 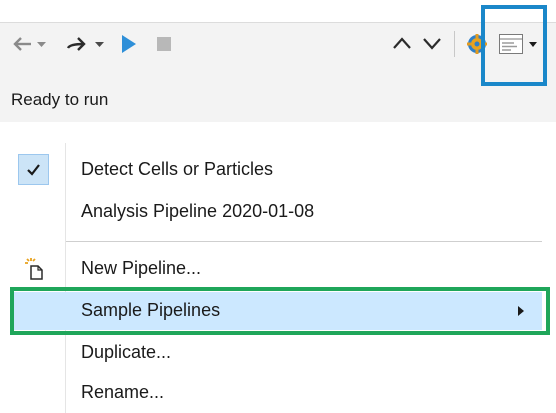 What do you see at coordinates (511, 44) in the screenshot?
I see `pipeline-menu-icon` at bounding box center [511, 44].